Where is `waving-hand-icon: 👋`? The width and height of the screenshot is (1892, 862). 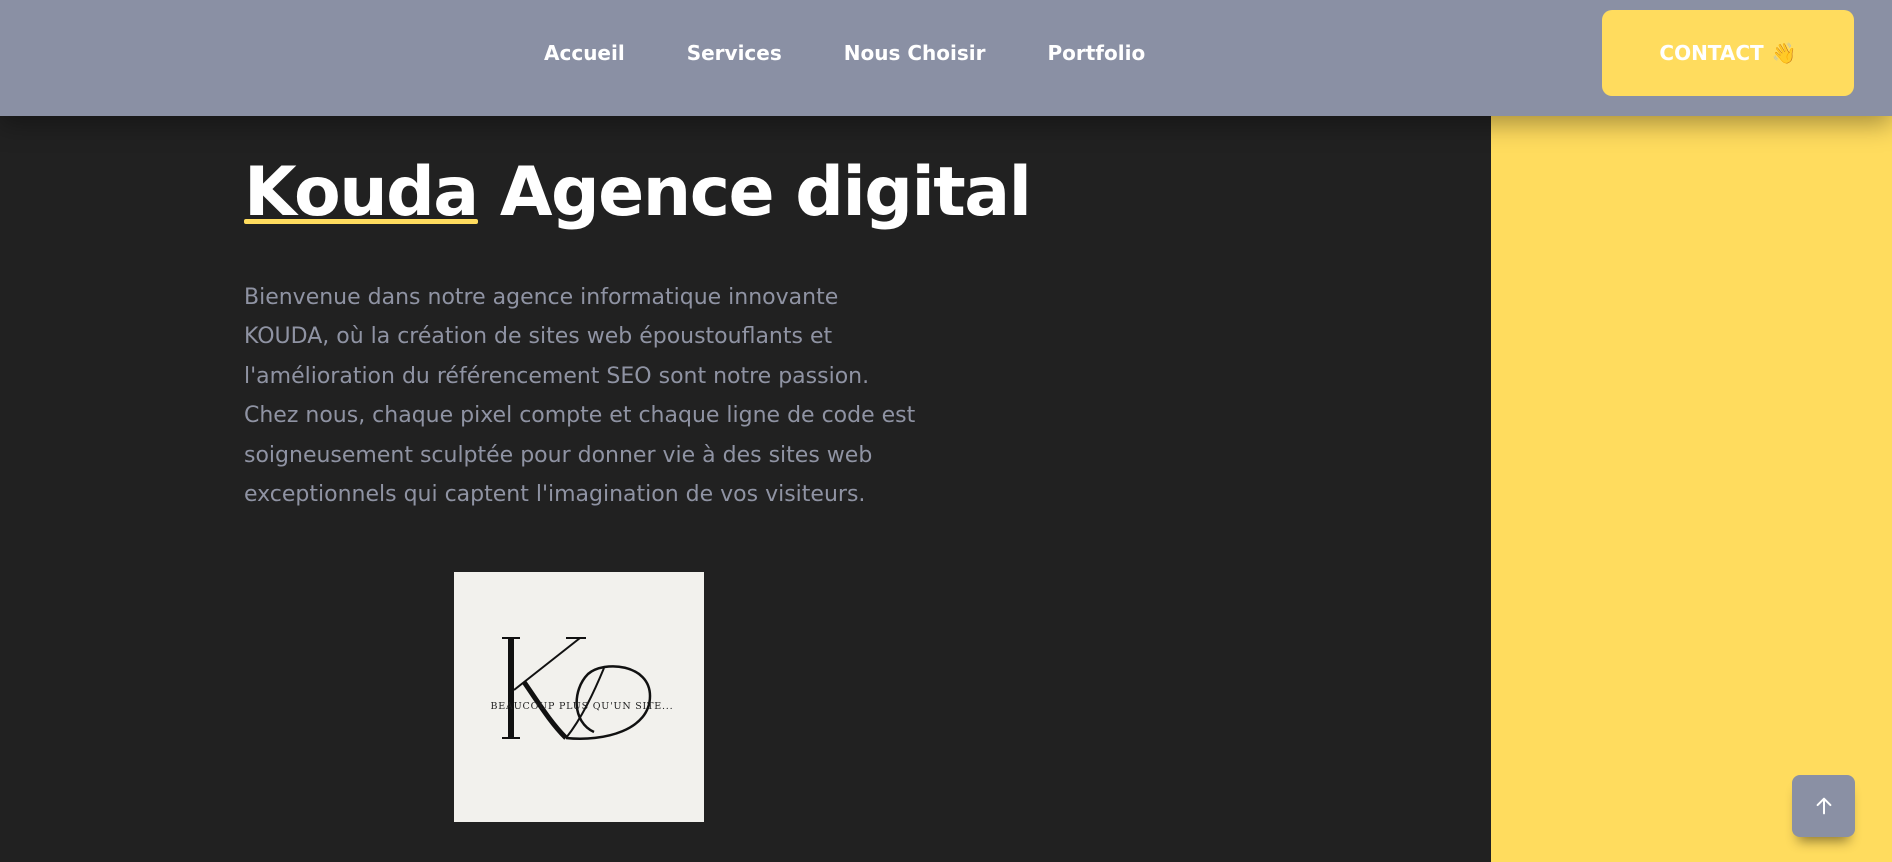
waving-hand-icon: 👋 is located at coordinates (1784, 53).